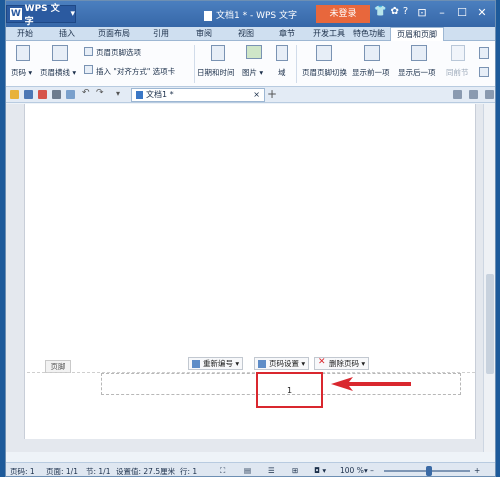 Image resolution: width=500 pixels, height=477 pixels. What do you see at coordinates (204, 34) in the screenshot?
I see `tab-review: 审阅` at bounding box center [204, 34].